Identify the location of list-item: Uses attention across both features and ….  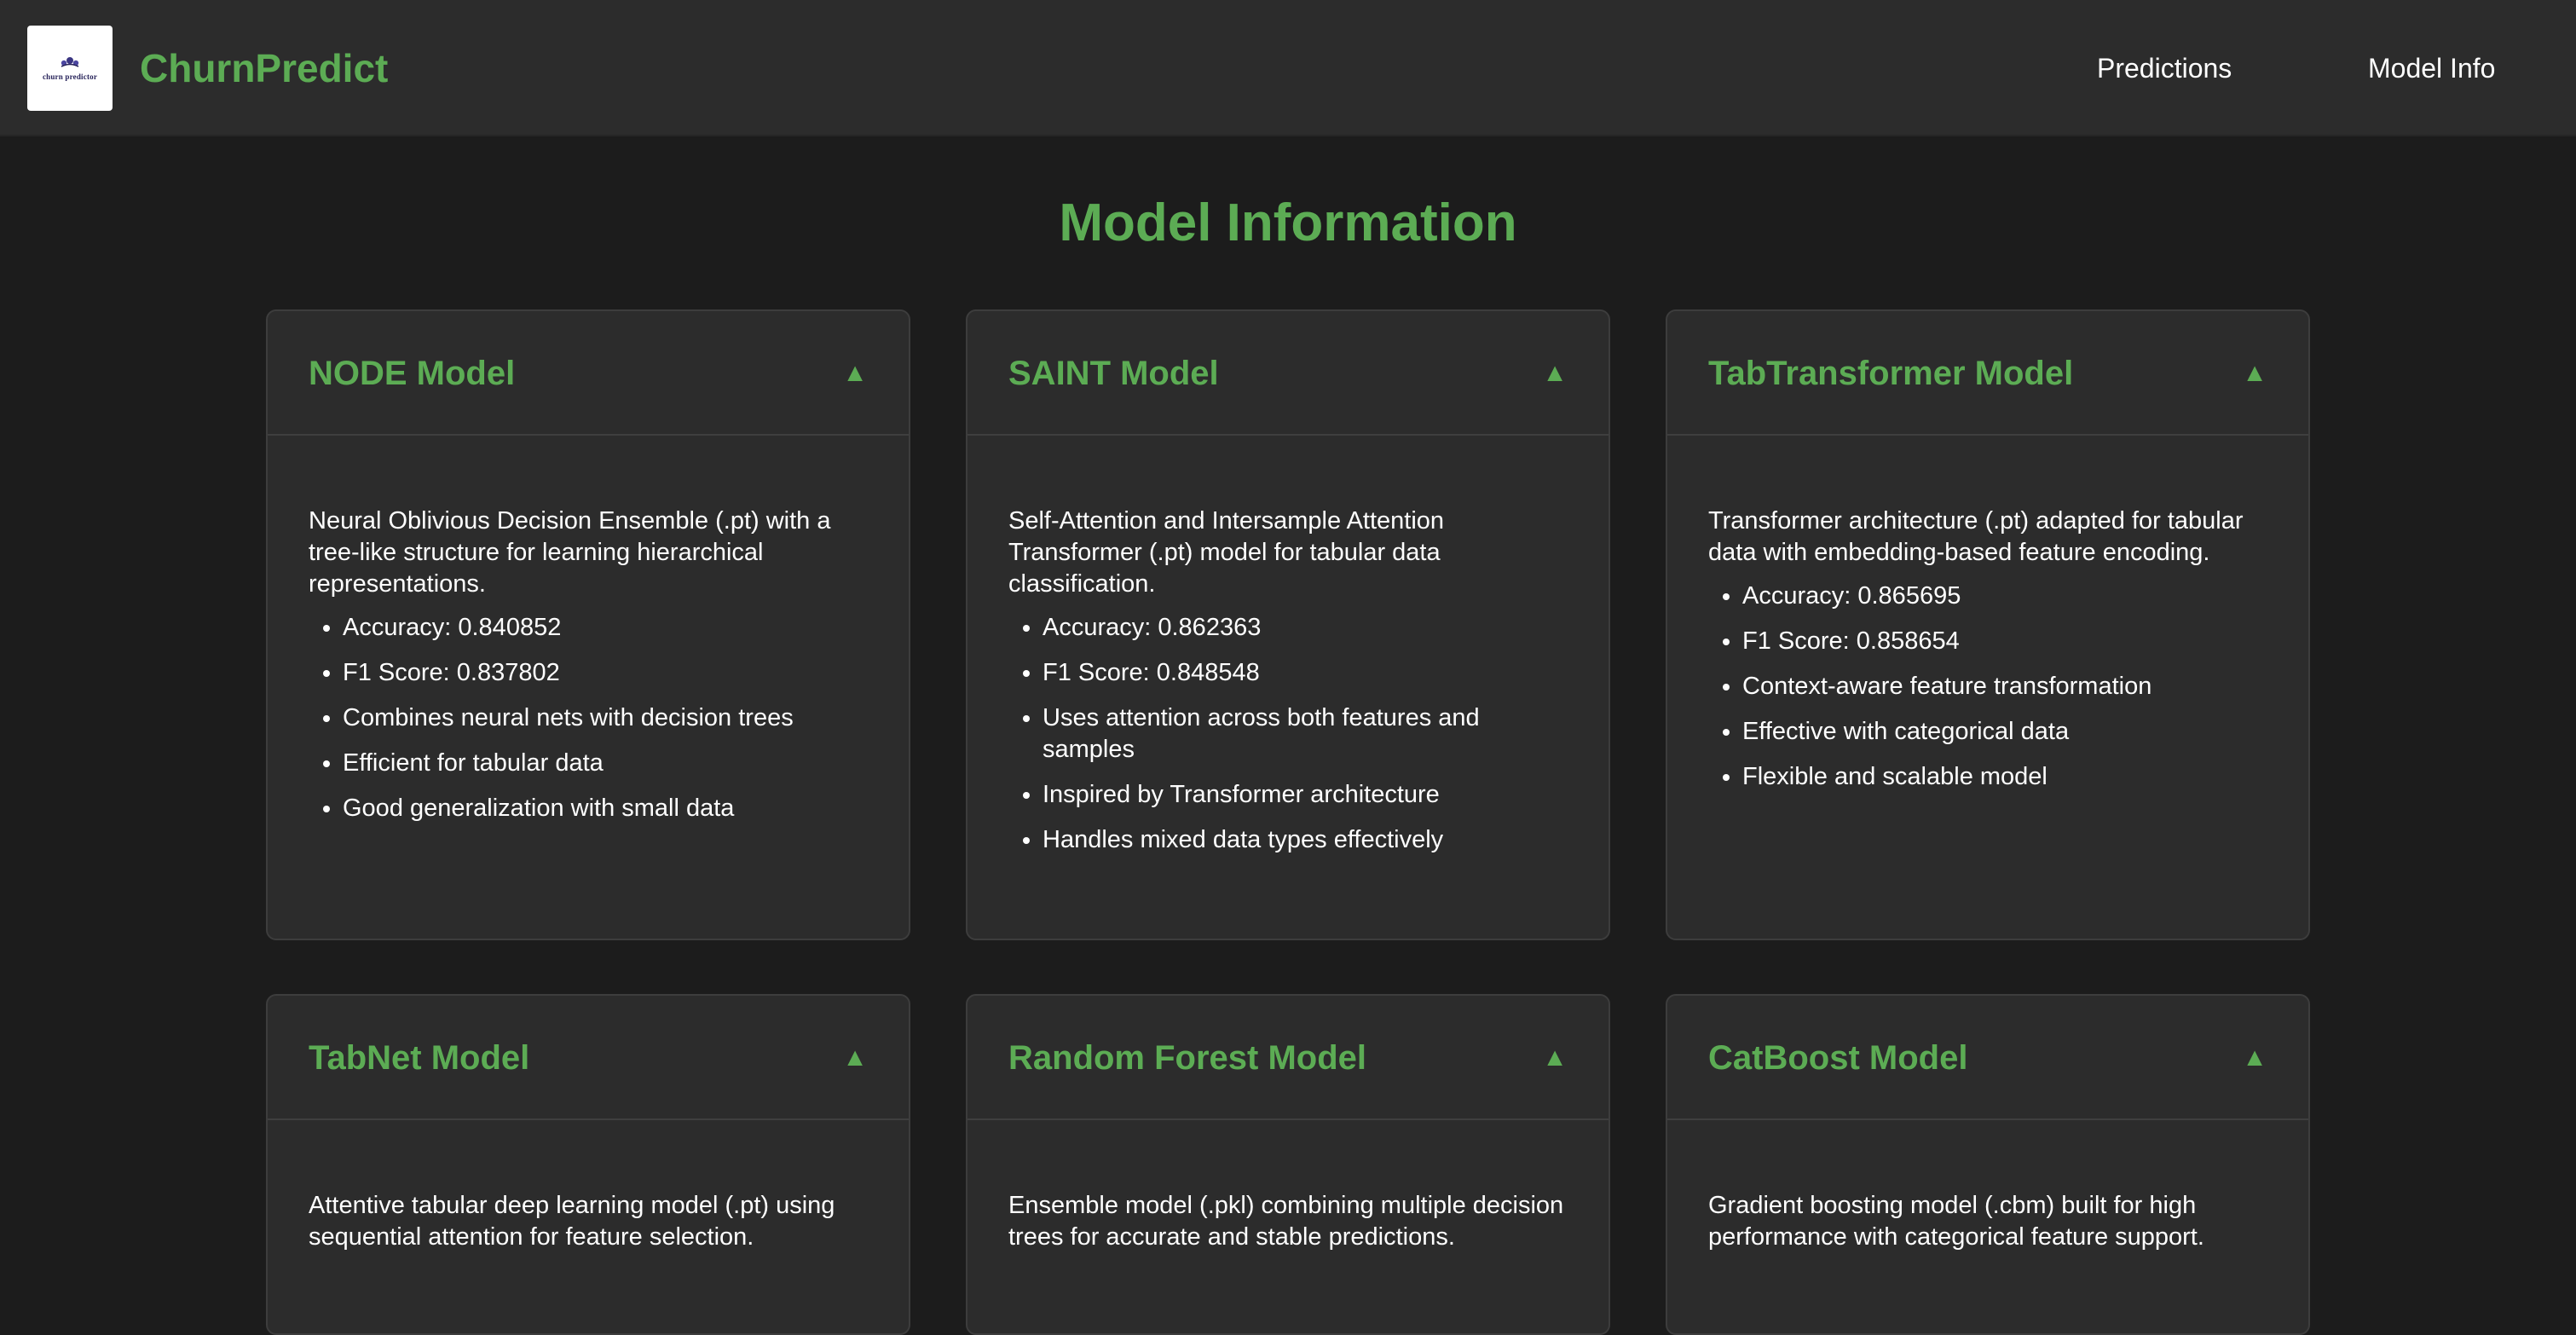
(1305, 734).